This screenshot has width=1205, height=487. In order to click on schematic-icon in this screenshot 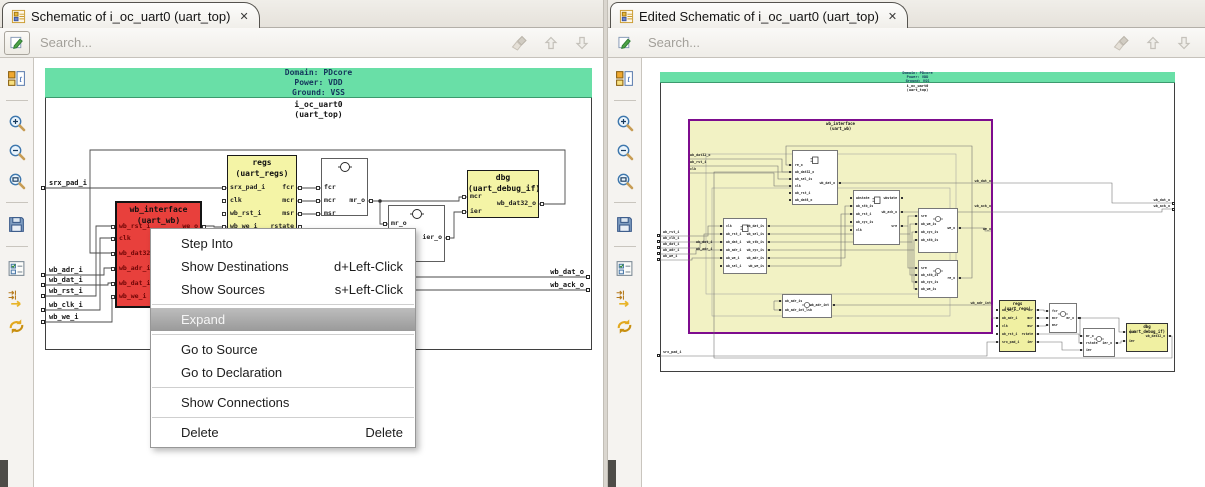, I will do `click(18, 16)`.